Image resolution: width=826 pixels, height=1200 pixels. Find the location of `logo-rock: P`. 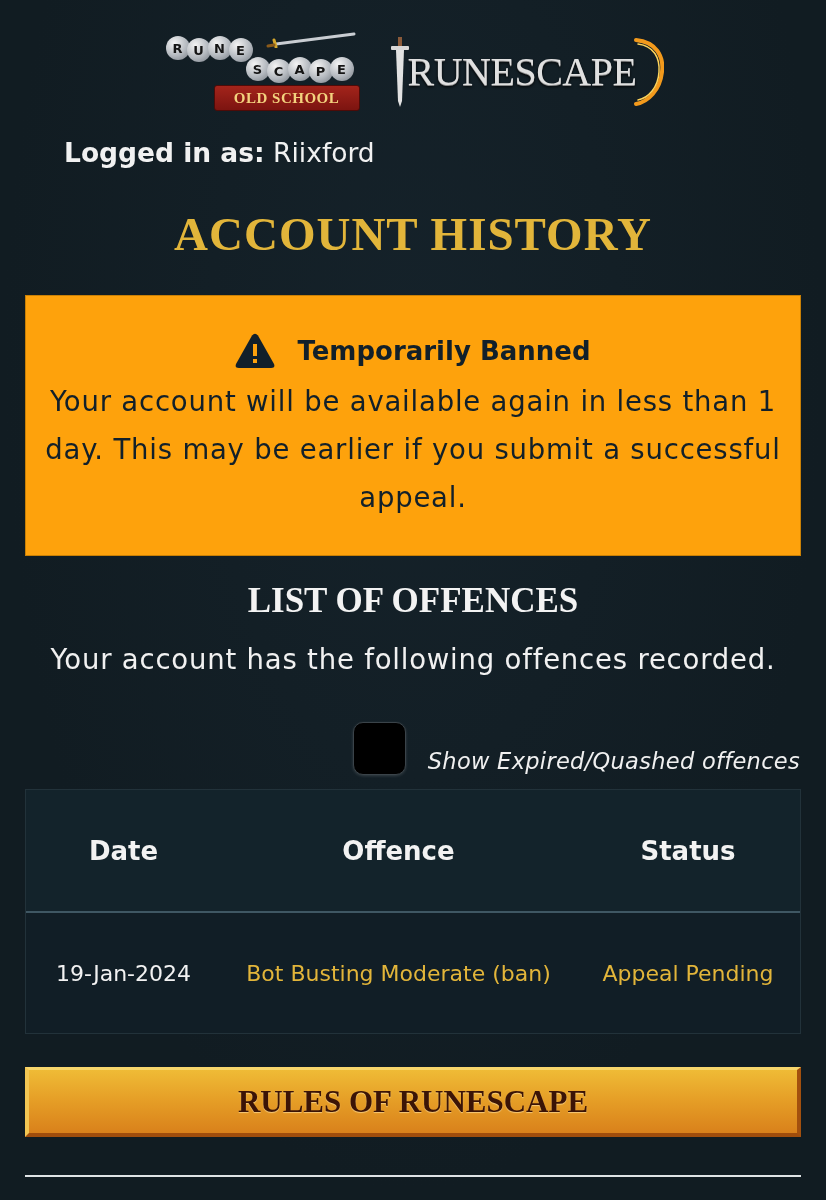

logo-rock: P is located at coordinates (320, 71).